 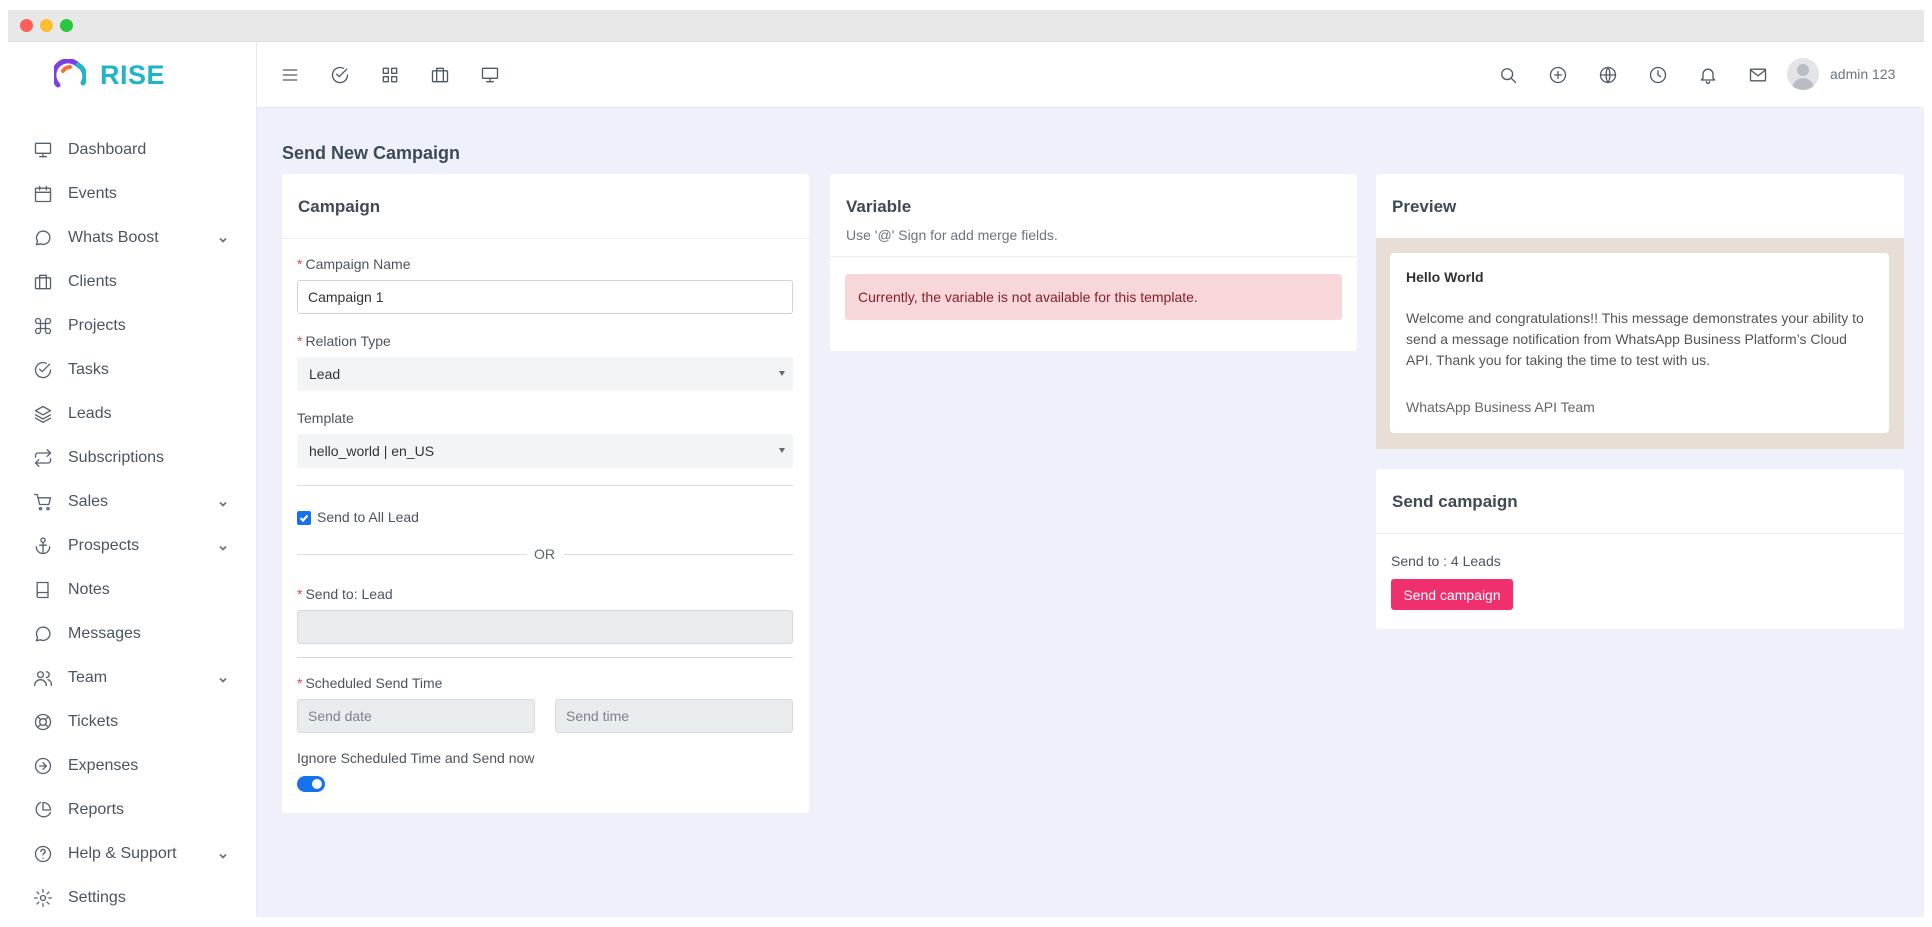 I want to click on close-window-button, so click(x=26, y=25).